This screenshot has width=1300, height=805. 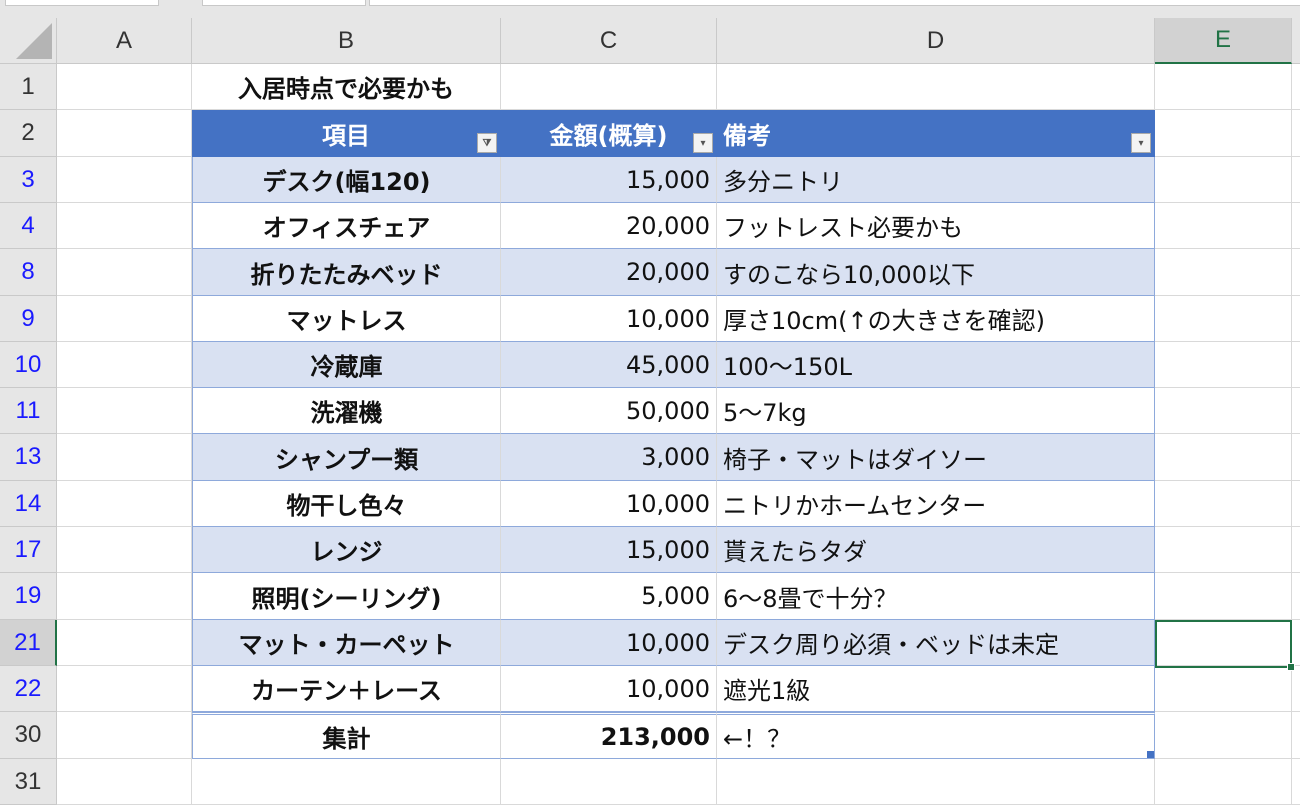 What do you see at coordinates (346, 319) in the screenshot?
I see `table-item-cell: マットレス` at bounding box center [346, 319].